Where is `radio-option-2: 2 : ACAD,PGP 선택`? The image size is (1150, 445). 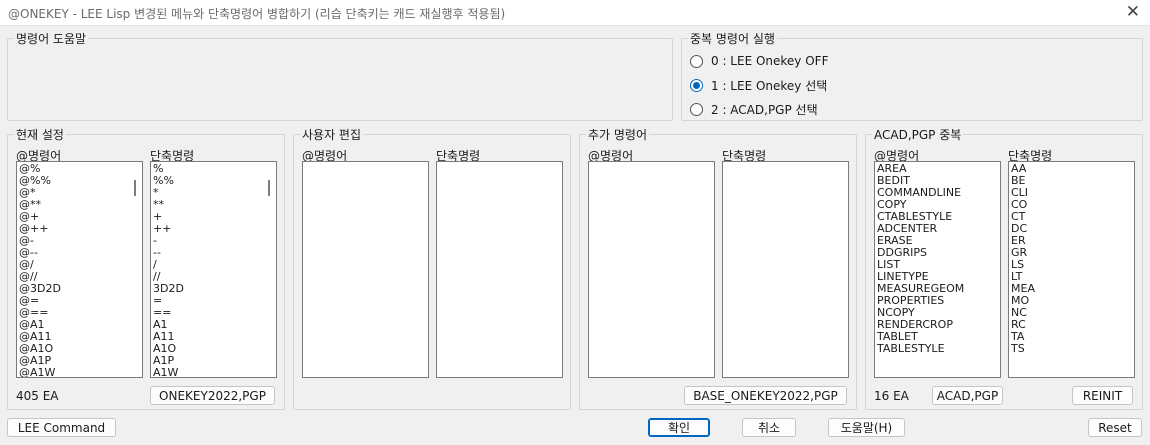
radio-option-2: 2 : ACAD,PGP 선택 is located at coordinates (754, 109).